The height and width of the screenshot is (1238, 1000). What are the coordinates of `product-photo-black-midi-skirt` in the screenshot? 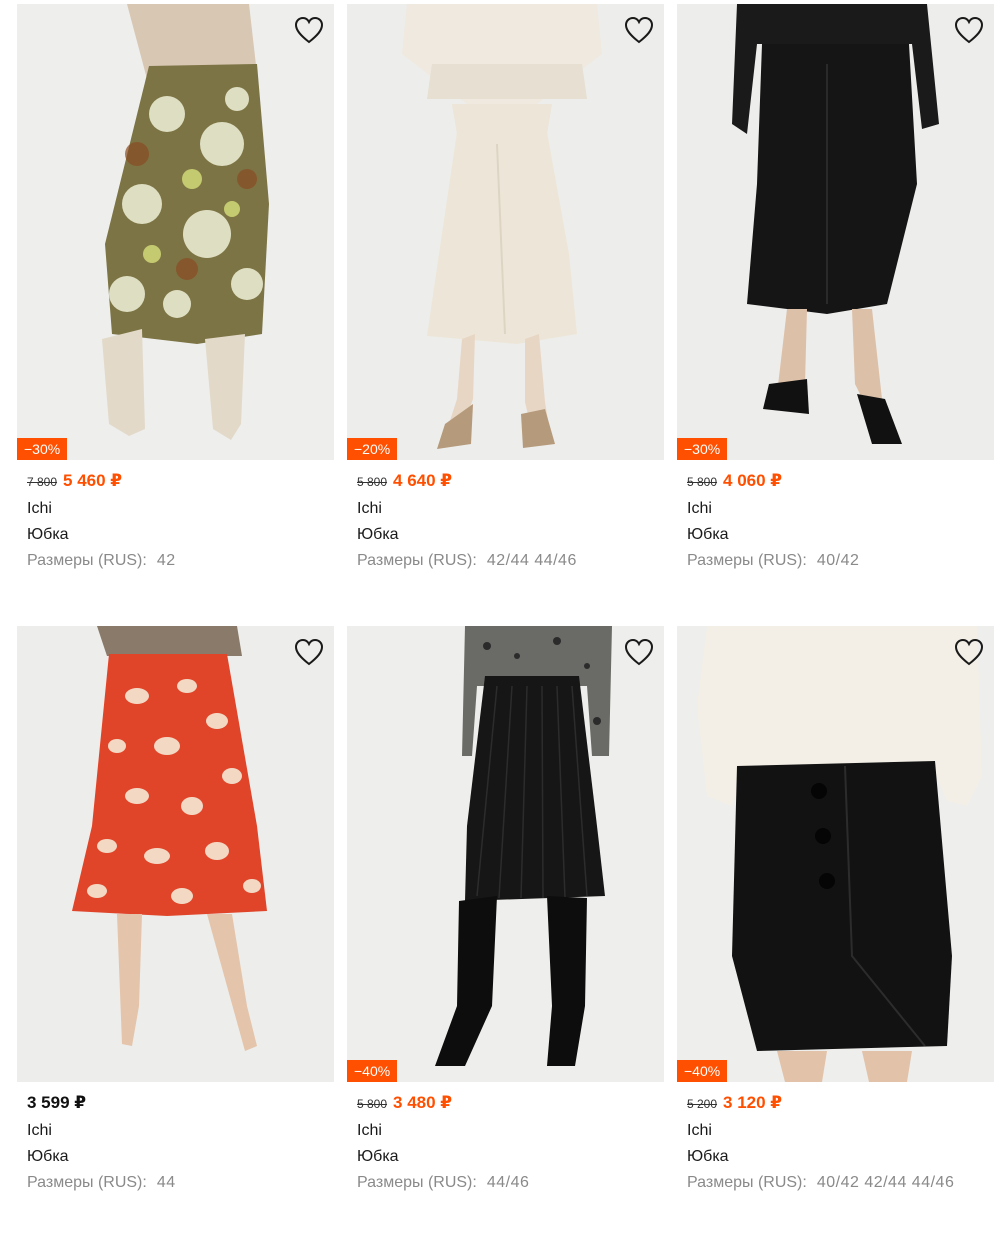 It's located at (835, 232).